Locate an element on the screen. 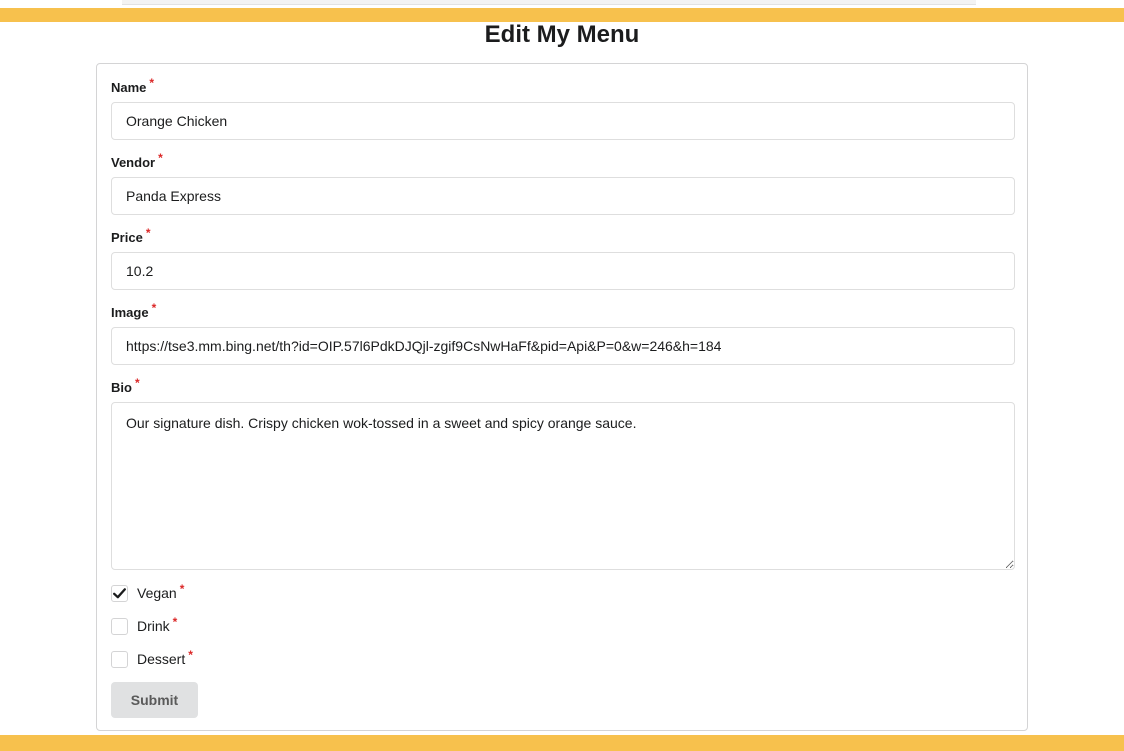  checkmark-icon is located at coordinates (119, 592).